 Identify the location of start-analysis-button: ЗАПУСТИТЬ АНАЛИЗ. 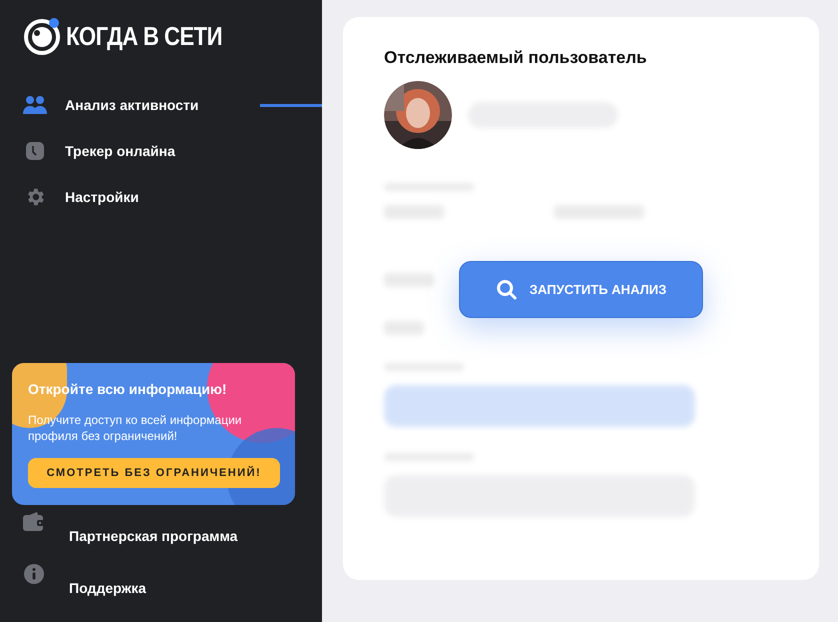
(581, 289).